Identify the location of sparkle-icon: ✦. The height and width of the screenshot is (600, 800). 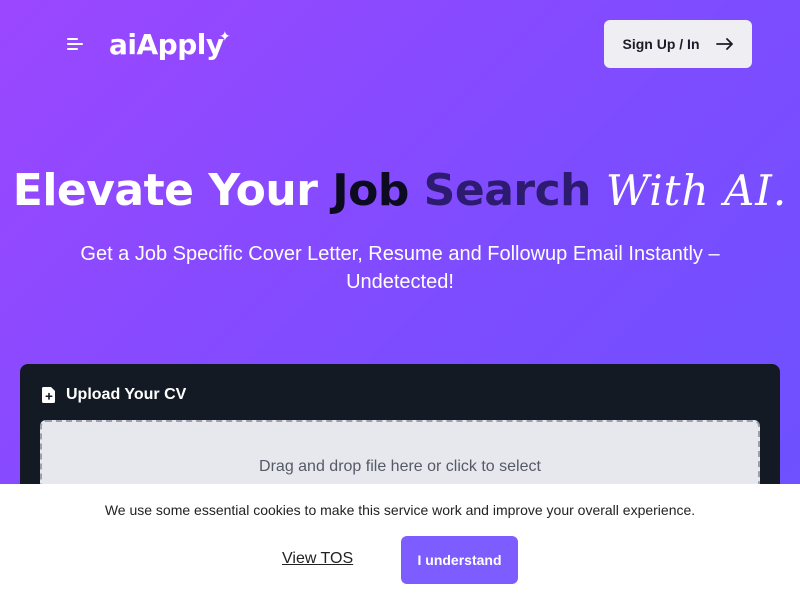
(225, 36).